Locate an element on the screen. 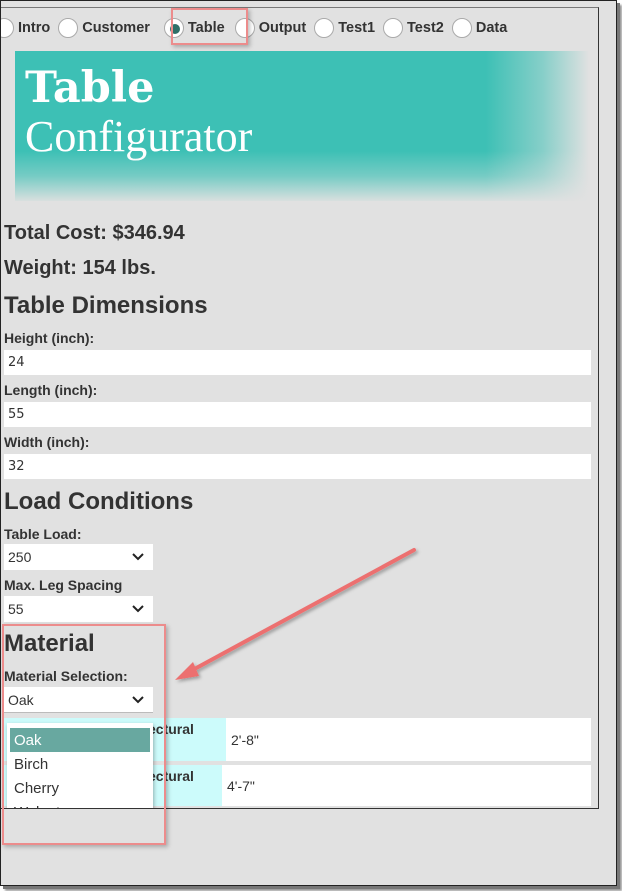  section-heading-dimensions: Table Dimensions is located at coordinates (106, 305).